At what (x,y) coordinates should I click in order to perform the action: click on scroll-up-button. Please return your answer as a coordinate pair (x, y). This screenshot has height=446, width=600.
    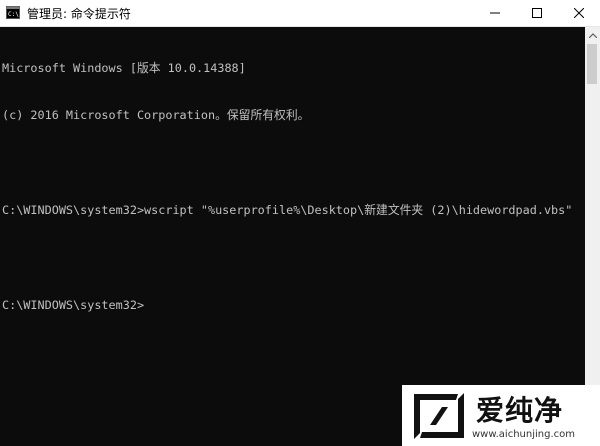
    Looking at the image, I should click on (592, 35).